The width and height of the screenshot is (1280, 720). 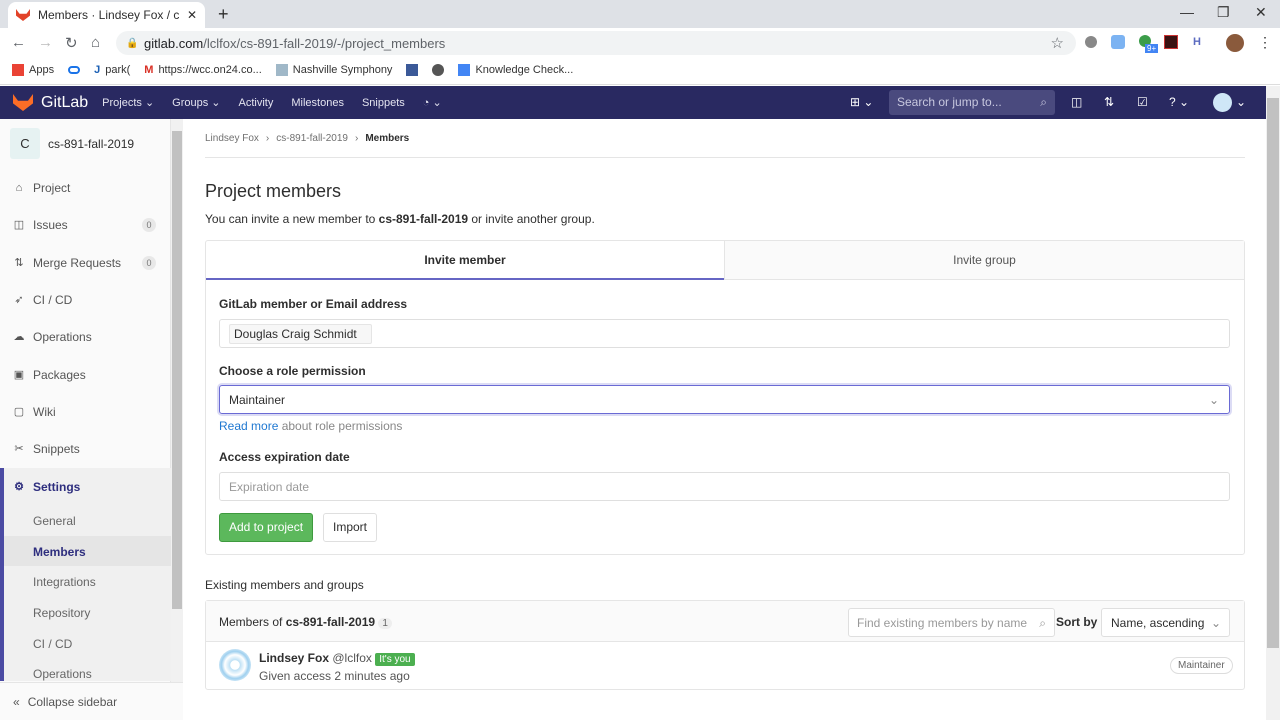 I want to click on sidebar-item-issues: ◫ Issues 0, so click(x=85, y=224).